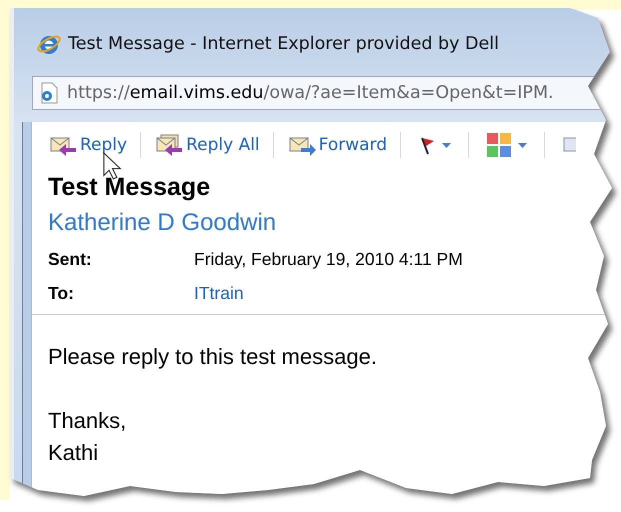  What do you see at coordinates (207, 145) in the screenshot?
I see `reply-all-button: Reply All` at bounding box center [207, 145].